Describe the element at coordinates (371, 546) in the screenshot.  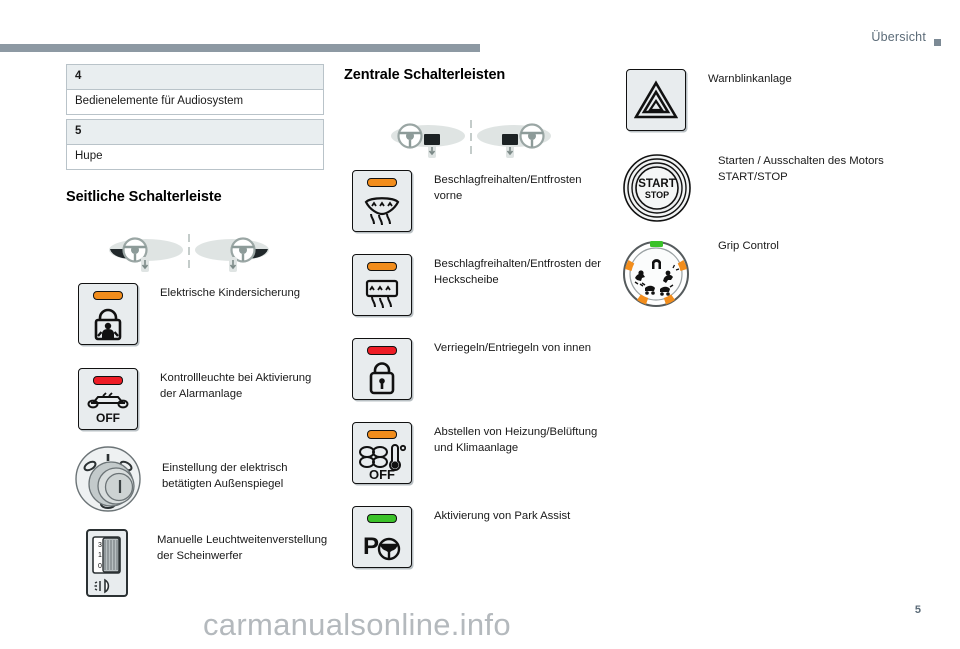
I see `svg-text: P` at that location.